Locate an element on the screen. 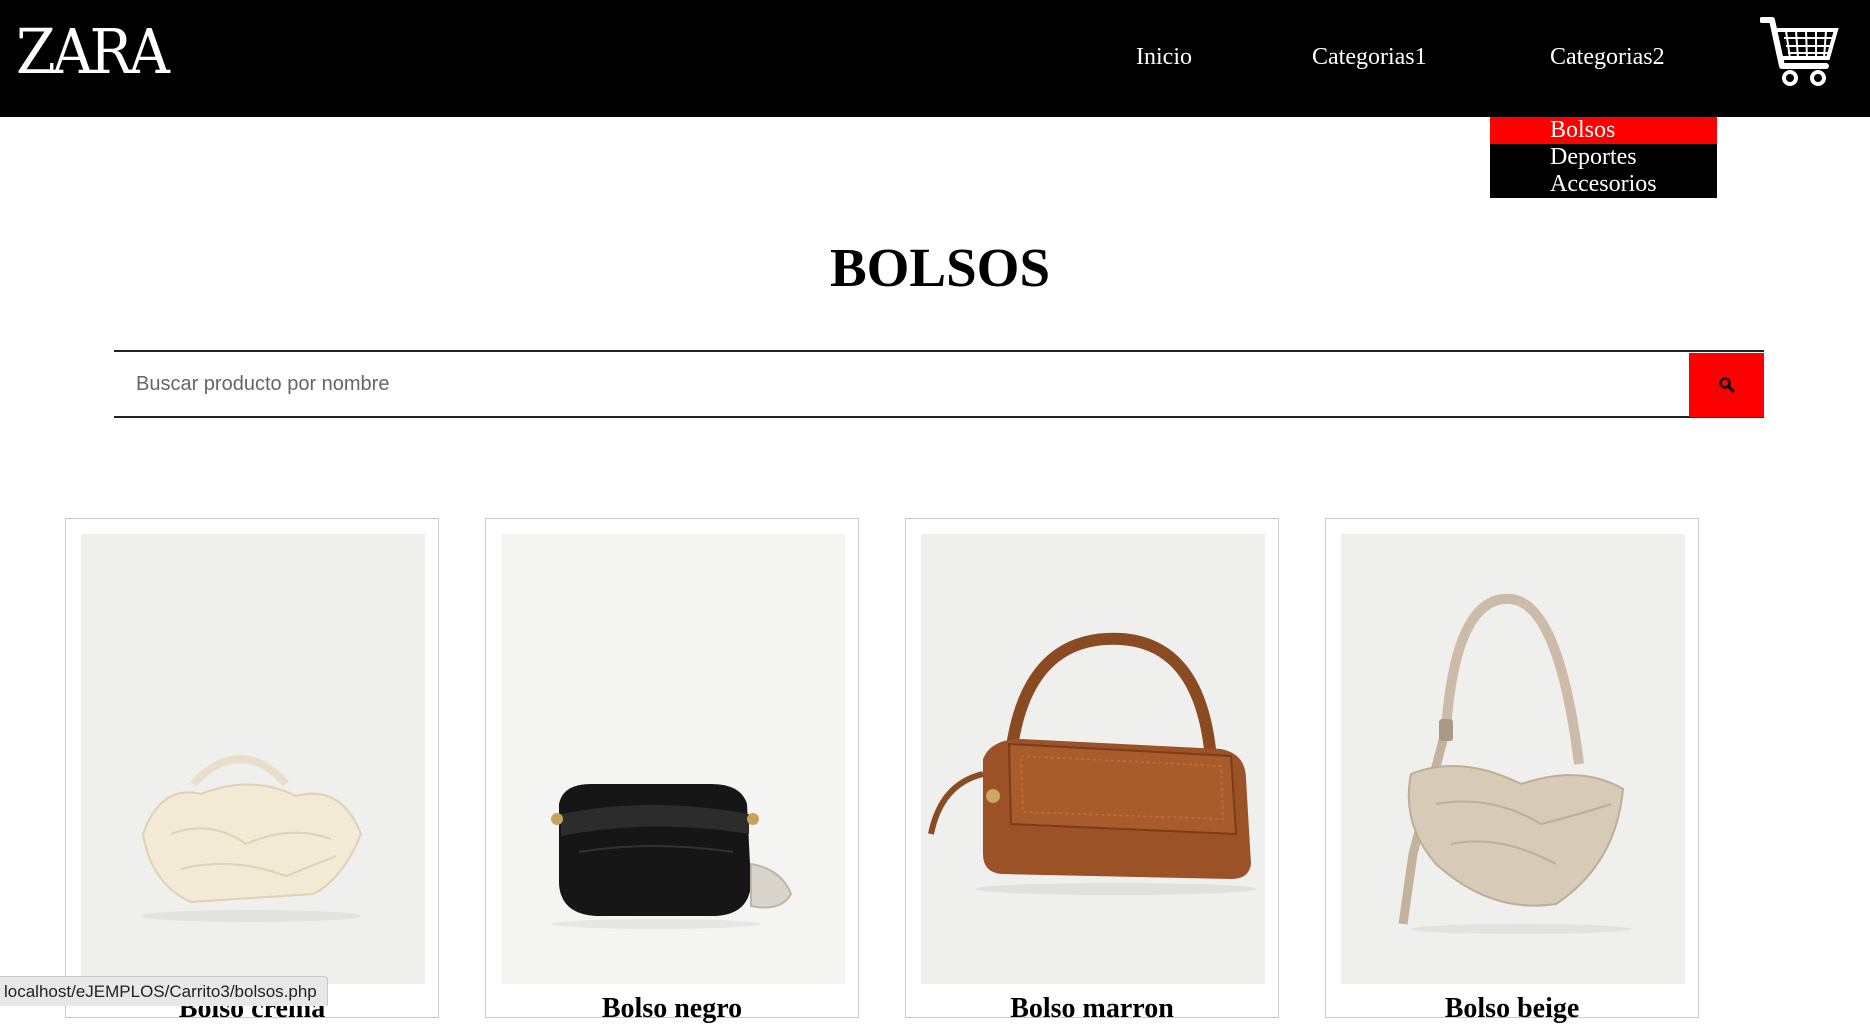 The image size is (1870, 1031). product-card: Bolso beige is located at coordinates (1512, 771).